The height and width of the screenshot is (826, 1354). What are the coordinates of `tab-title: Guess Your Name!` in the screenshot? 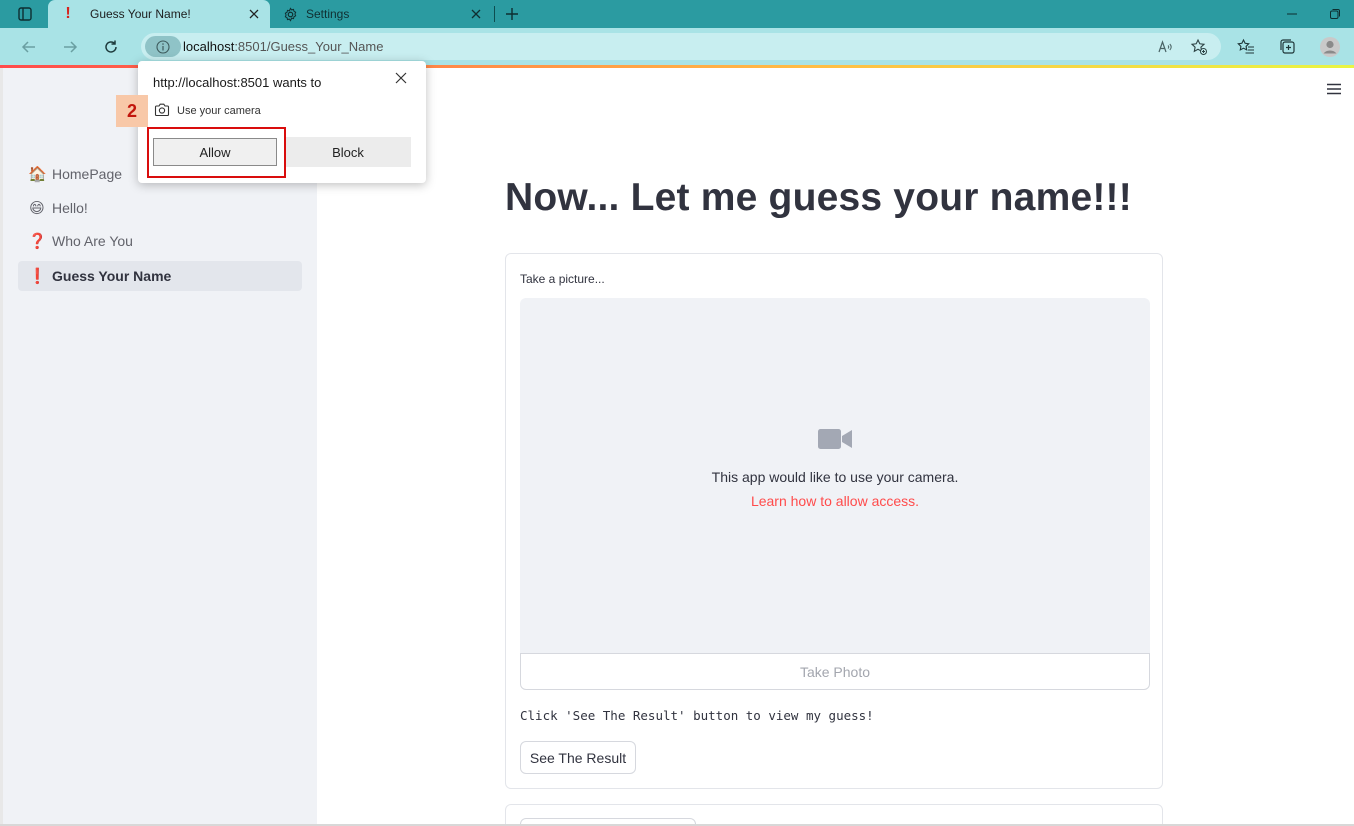 It's located at (140, 14).